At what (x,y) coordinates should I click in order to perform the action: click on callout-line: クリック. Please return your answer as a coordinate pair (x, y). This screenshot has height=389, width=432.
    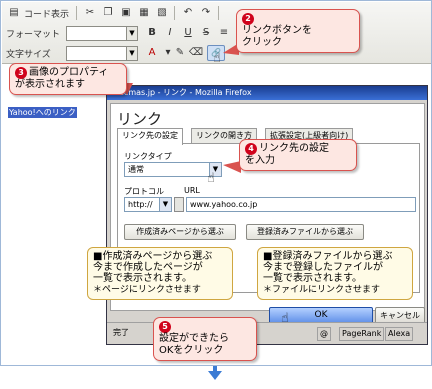
    Looking at the image, I should click on (262, 42).